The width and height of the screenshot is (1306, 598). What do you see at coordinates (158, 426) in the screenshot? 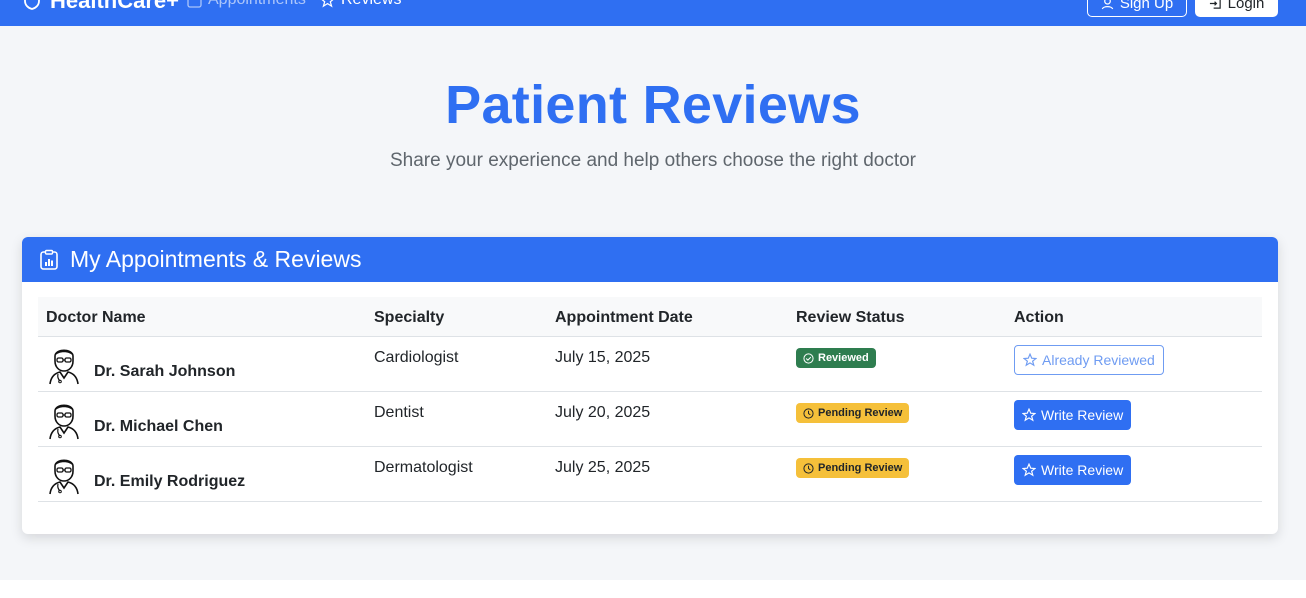
I see `doctor-name: Dr. Michael Chen` at bounding box center [158, 426].